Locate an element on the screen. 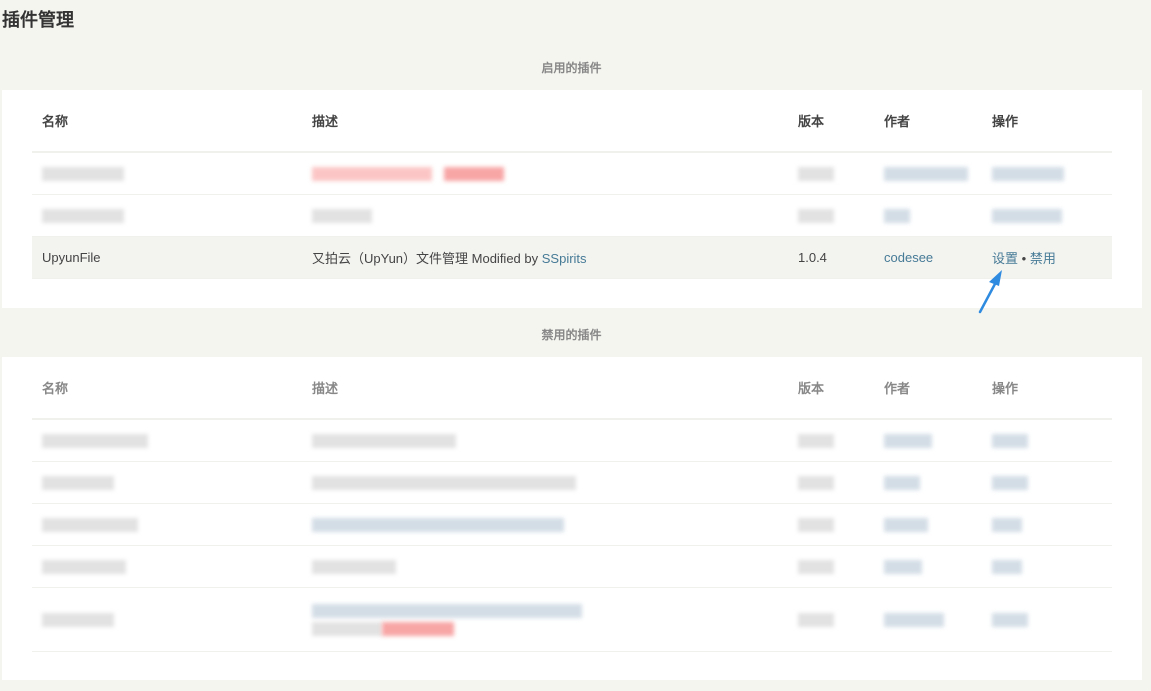 The image size is (1151, 691). plugin-name: UpyunFile is located at coordinates (167, 257).